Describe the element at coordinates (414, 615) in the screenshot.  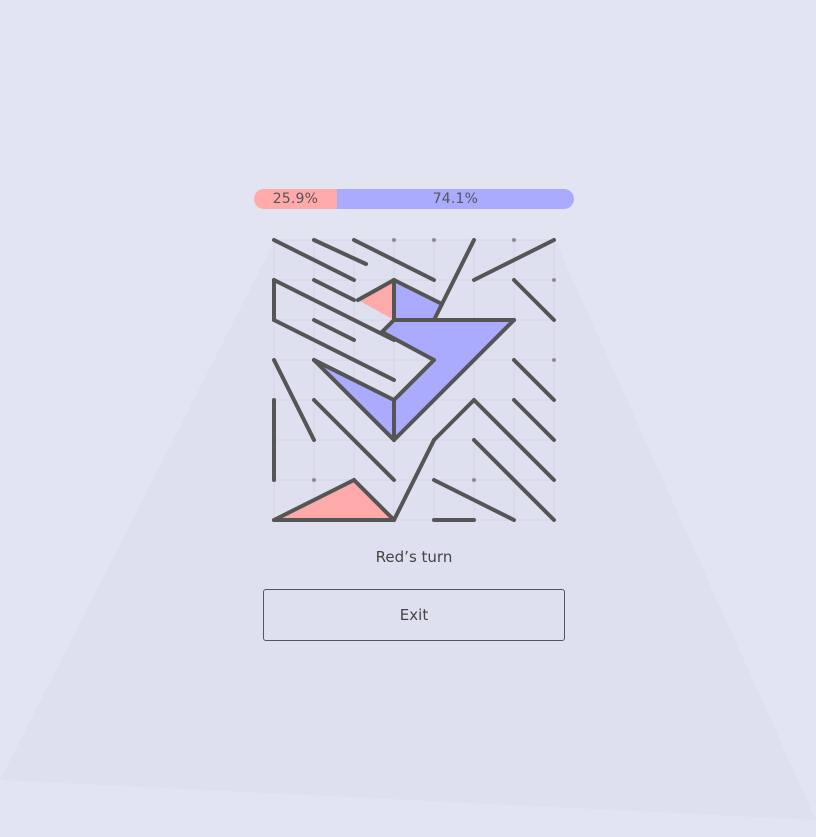
I see `exit-button: Exit` at that location.